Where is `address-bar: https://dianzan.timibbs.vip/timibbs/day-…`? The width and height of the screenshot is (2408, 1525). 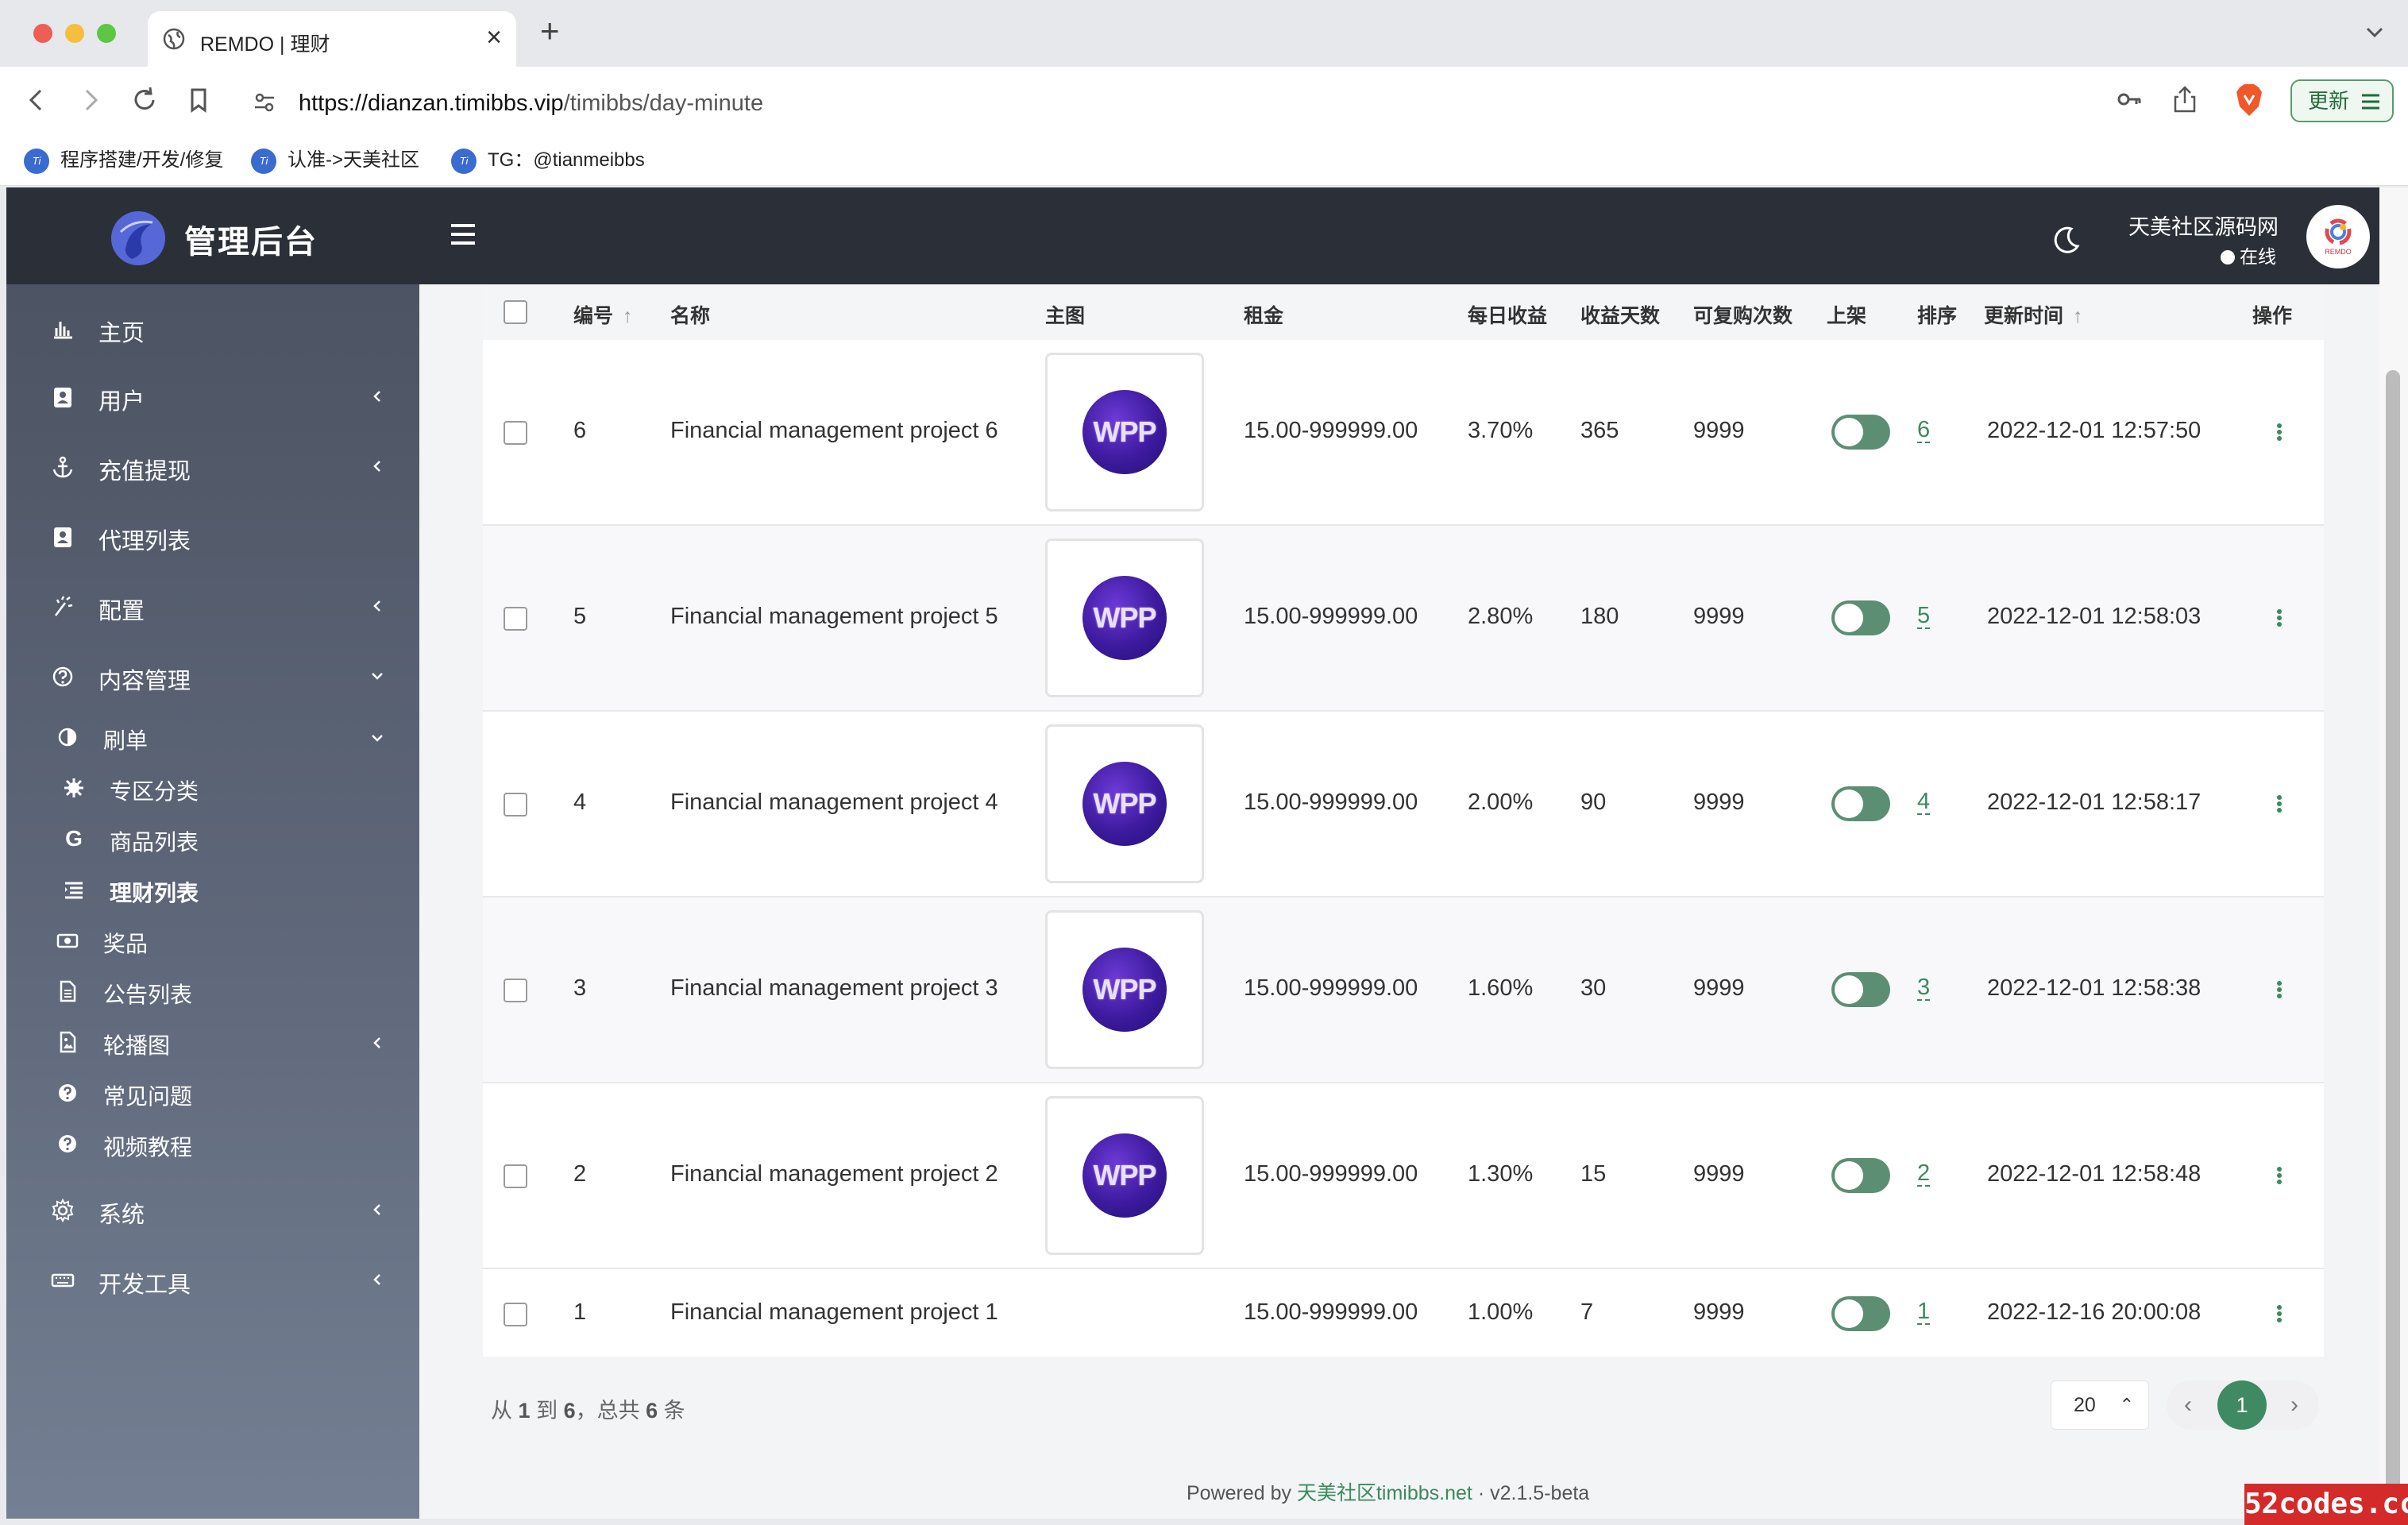
address-bar: https://dianzan.timibbs.vip/timibbs/day-… is located at coordinates (1224, 102).